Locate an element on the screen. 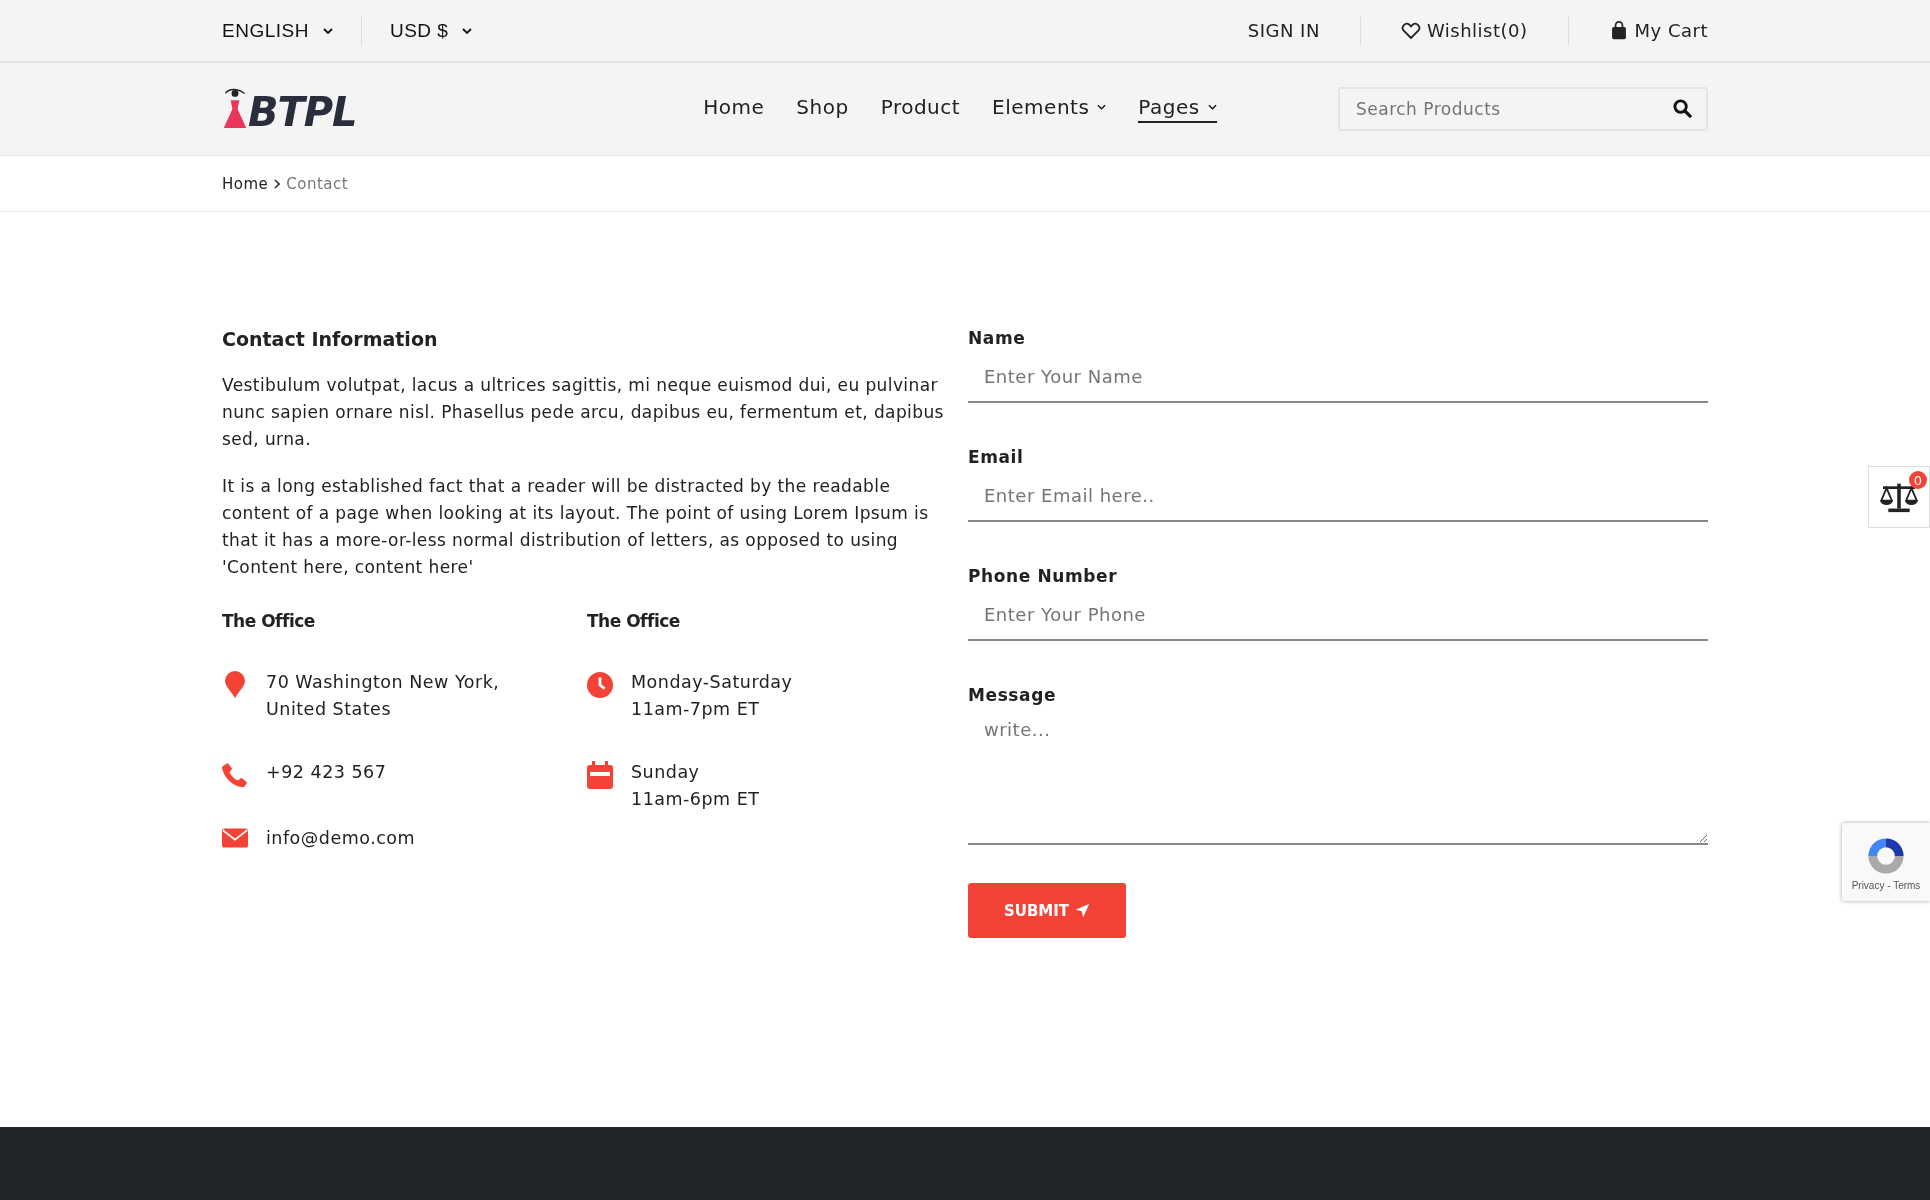 This screenshot has width=1930, height=1200. field-label: Name is located at coordinates (997, 338).